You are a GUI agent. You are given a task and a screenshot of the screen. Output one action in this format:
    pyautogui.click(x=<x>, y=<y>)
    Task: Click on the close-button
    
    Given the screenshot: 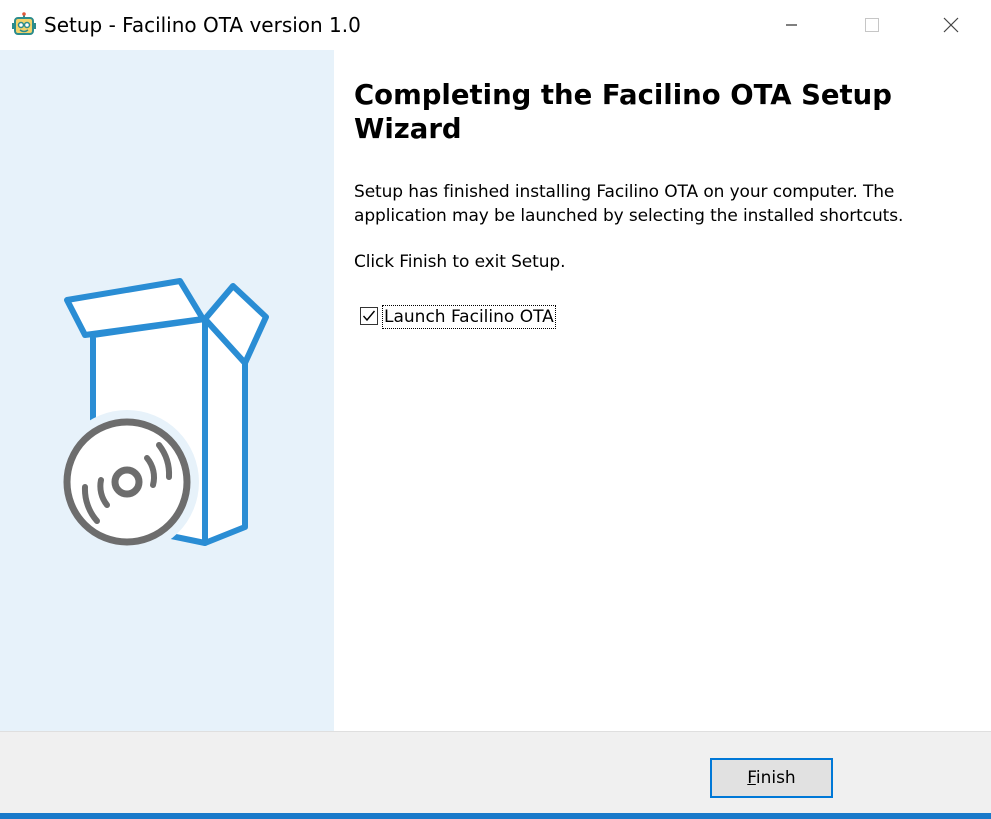 What is the action you would take?
    pyautogui.click(x=951, y=25)
    